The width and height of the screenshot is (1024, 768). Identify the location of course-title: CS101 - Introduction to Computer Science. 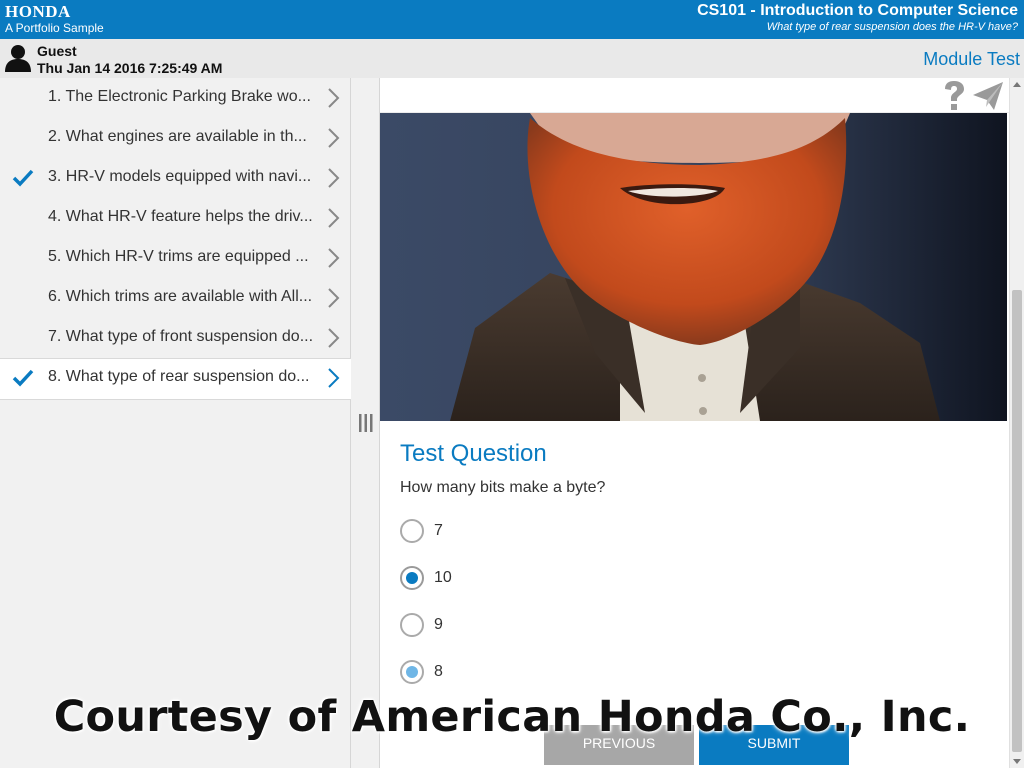
(857, 10).